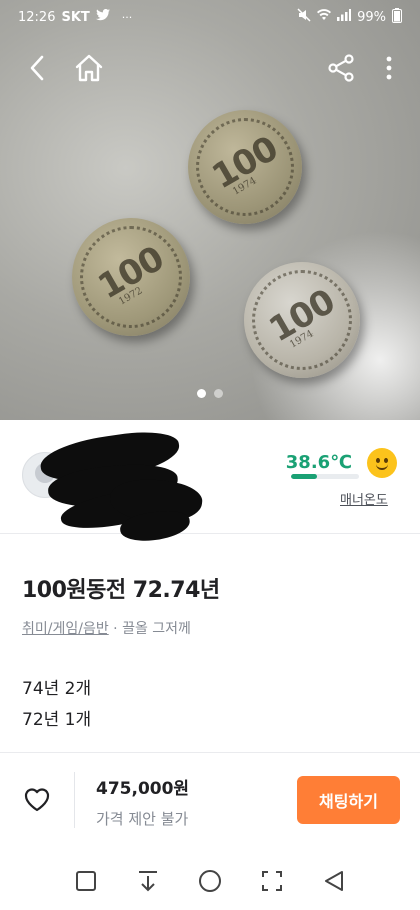 Image resolution: width=420 pixels, height=910 pixels. I want to click on triangle-back-icon, so click(334, 883).